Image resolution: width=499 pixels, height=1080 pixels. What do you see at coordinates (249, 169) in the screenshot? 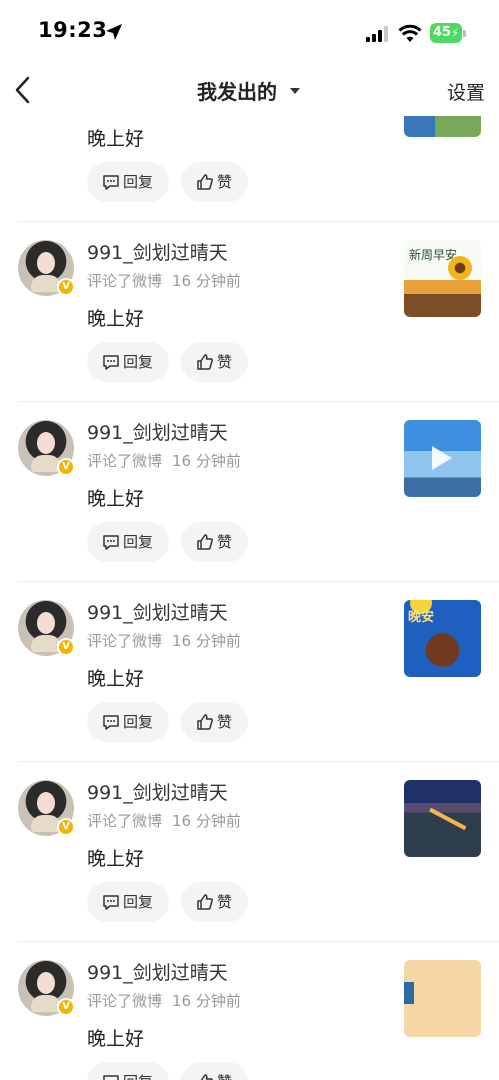
I see `list-item: 晚上好 回复 赞` at bounding box center [249, 169].